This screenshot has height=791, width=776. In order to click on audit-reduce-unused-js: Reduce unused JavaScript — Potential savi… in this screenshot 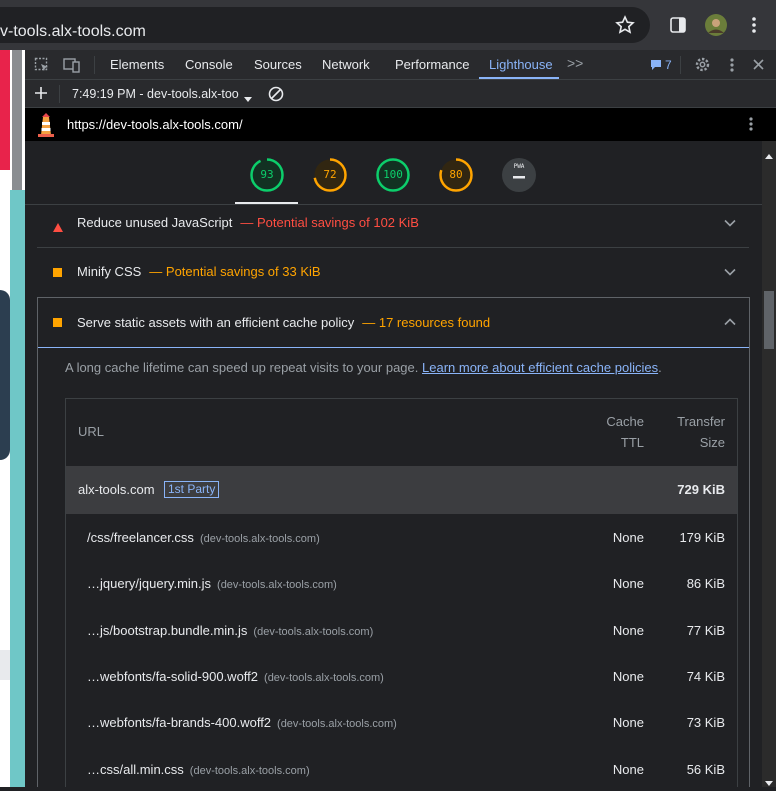, I will do `click(393, 223)`.